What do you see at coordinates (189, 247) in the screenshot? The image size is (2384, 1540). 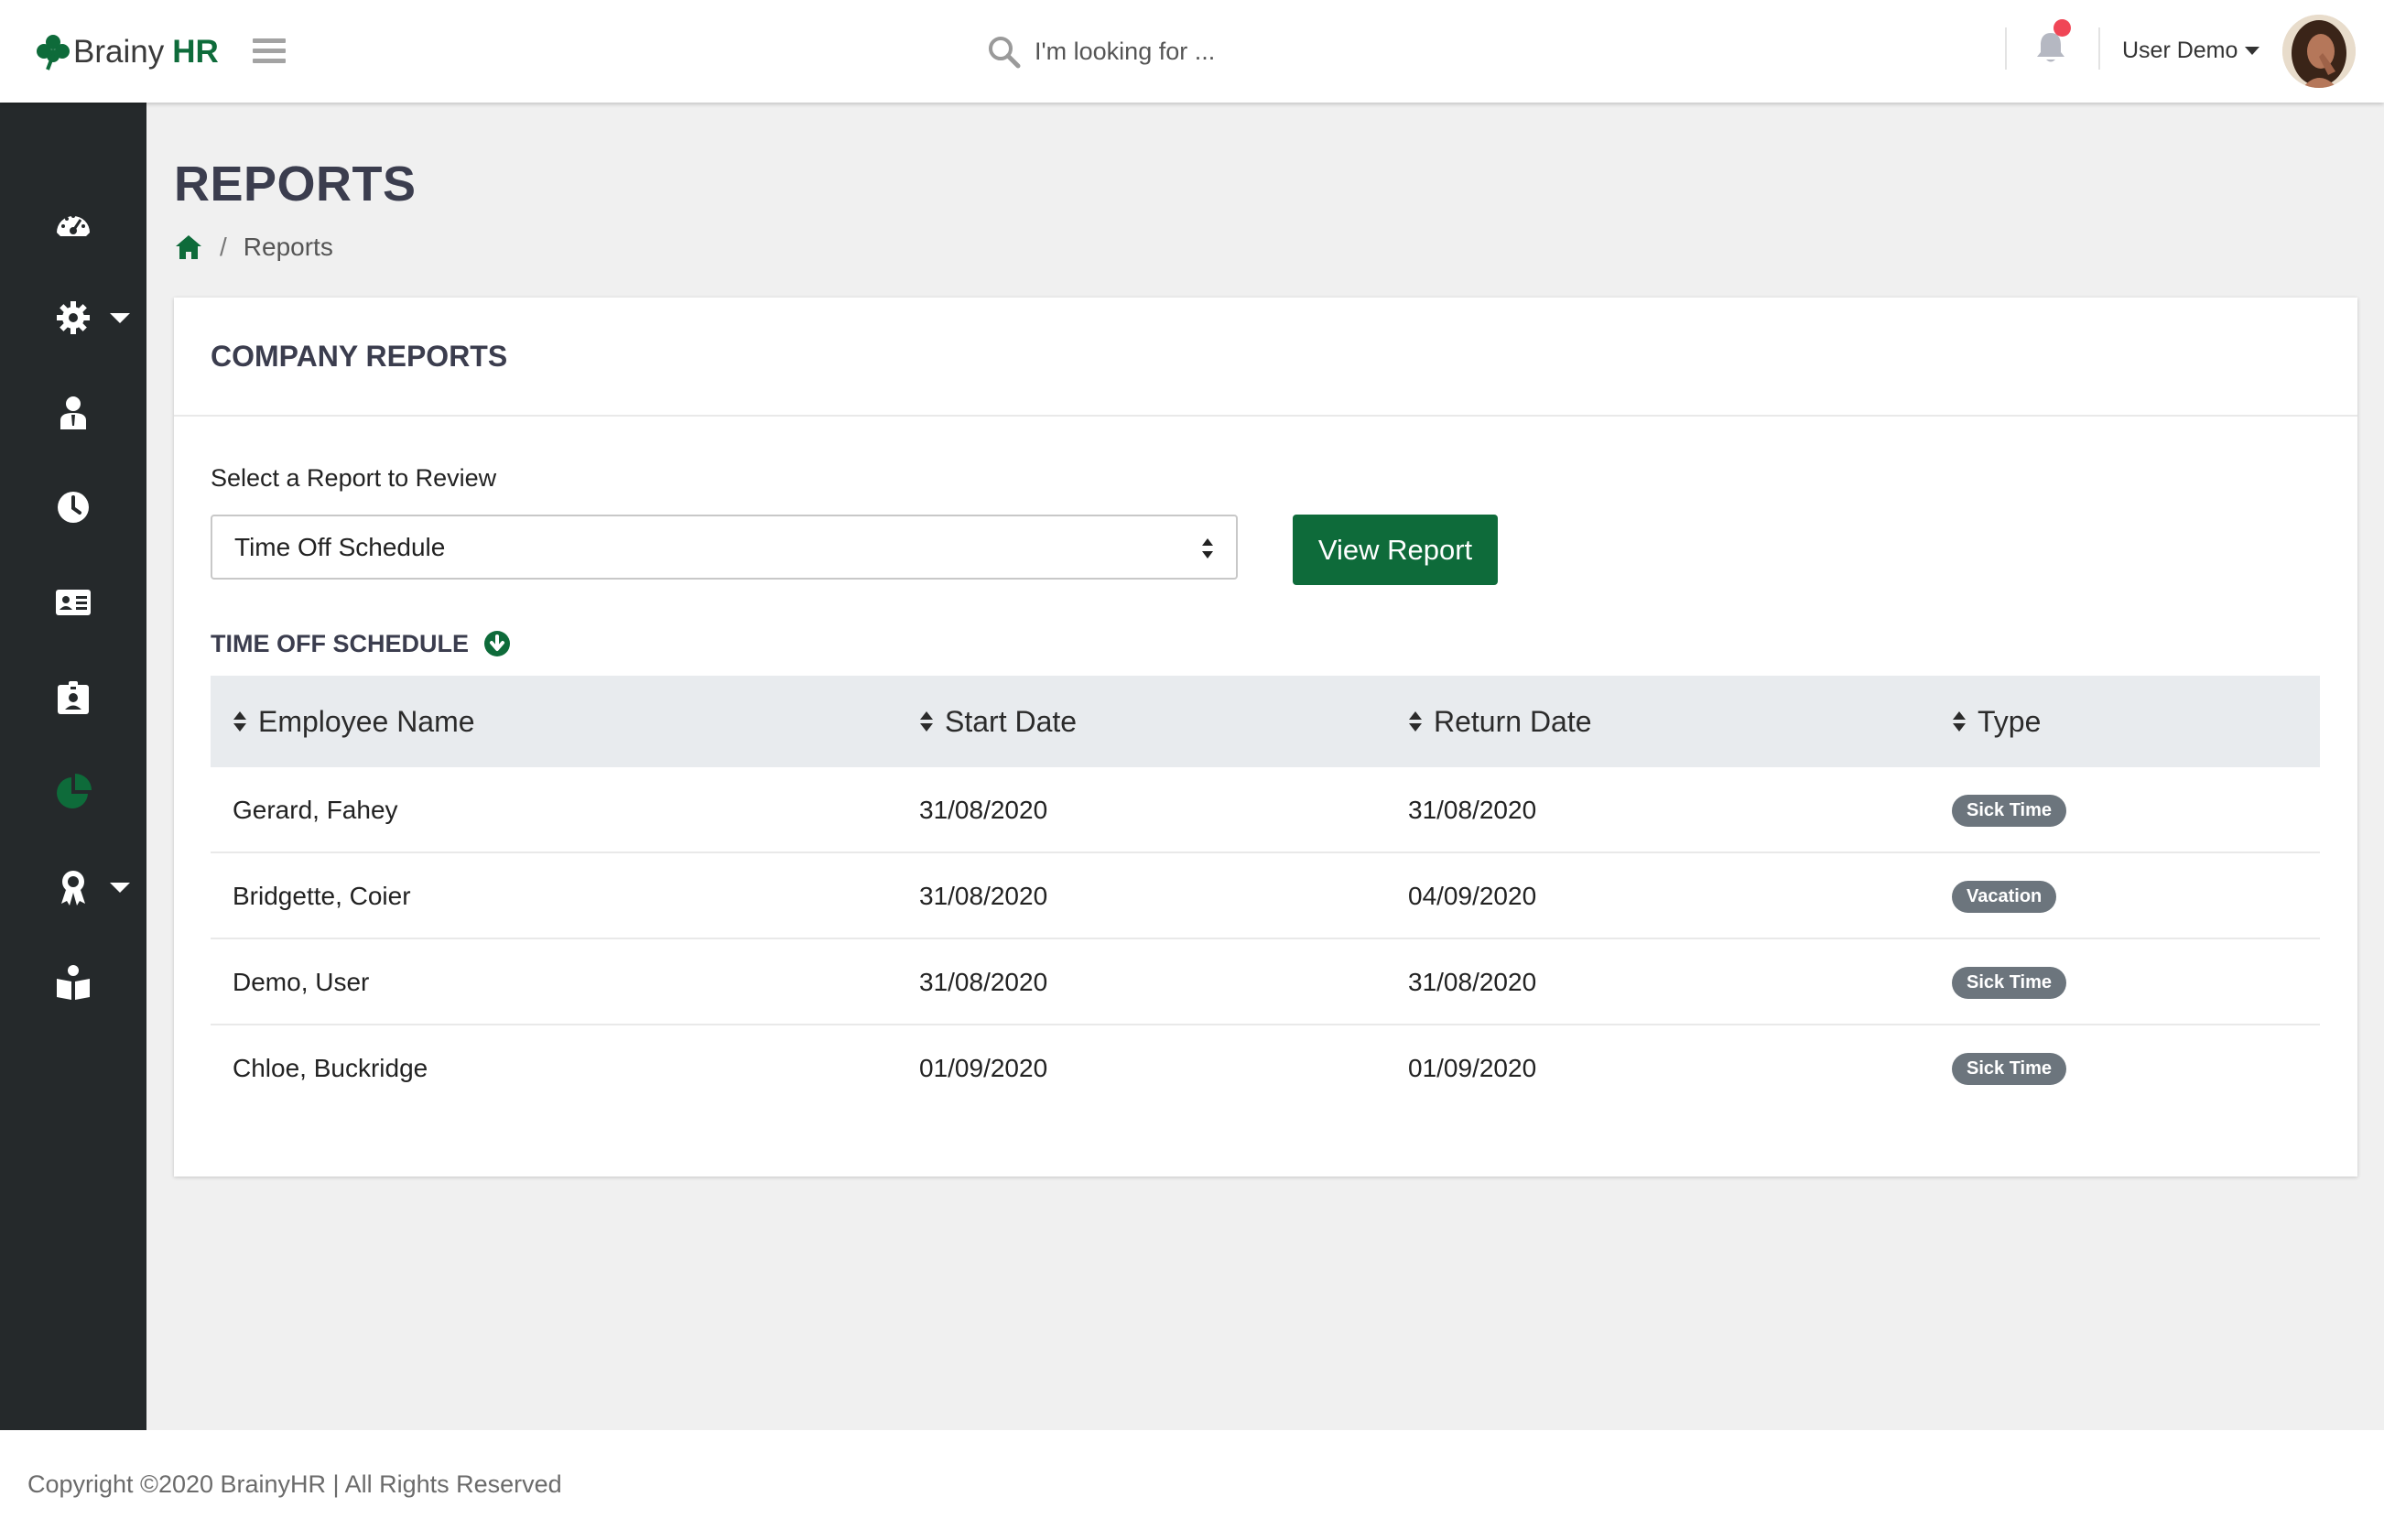 I see `home-icon` at bounding box center [189, 247].